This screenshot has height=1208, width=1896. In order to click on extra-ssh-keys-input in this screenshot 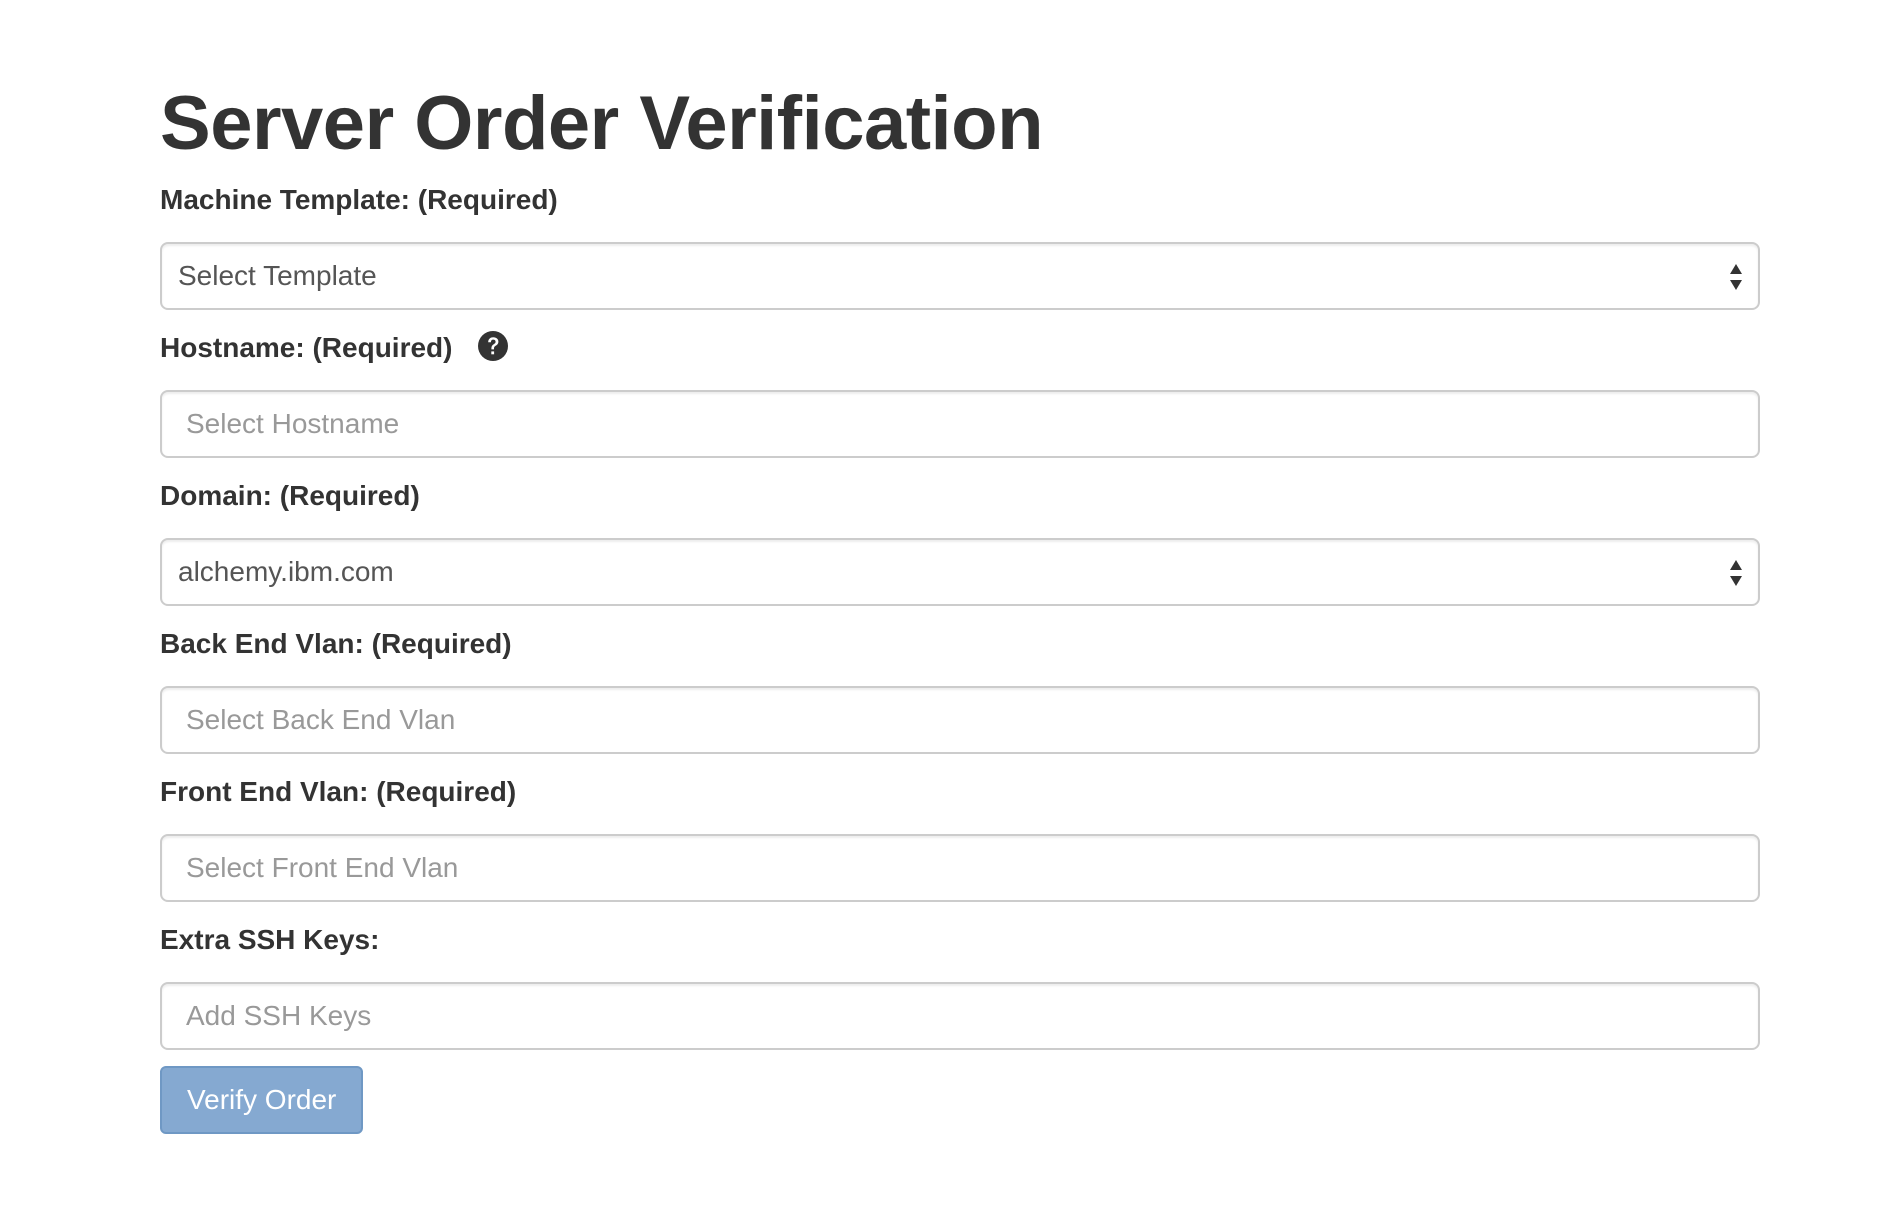, I will do `click(960, 1016)`.